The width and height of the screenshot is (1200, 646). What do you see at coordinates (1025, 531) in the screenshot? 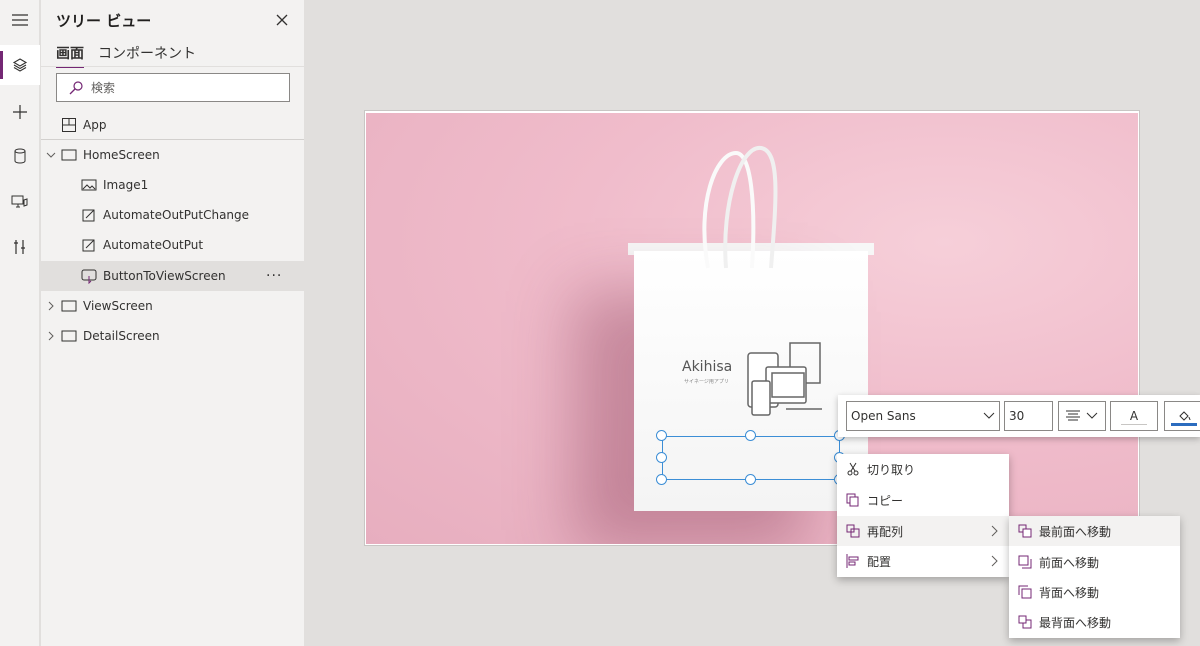
I see `bring-to-front-icon` at bounding box center [1025, 531].